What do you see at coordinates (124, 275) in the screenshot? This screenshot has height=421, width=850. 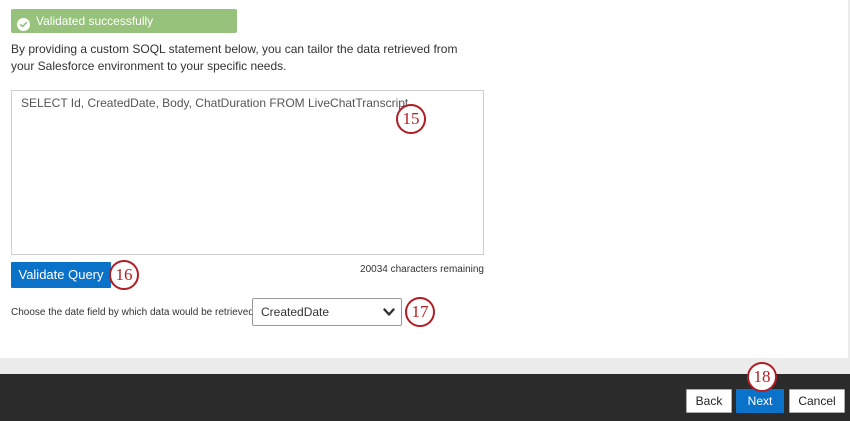 I see `step-marker-16: 16` at bounding box center [124, 275].